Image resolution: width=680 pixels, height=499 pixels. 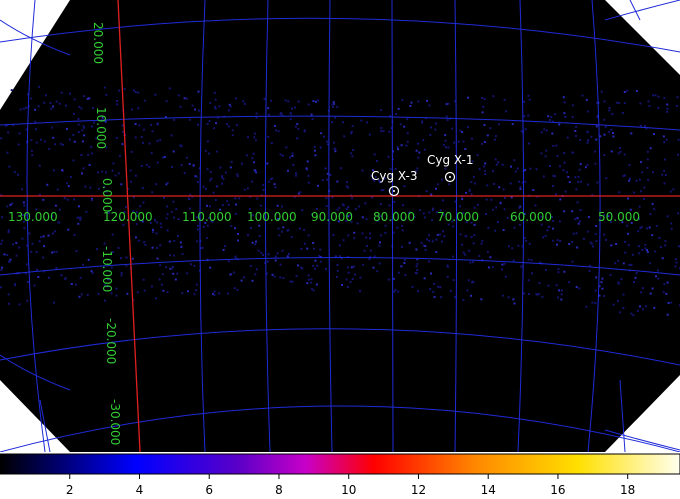 I want to click on colorbar-tick-label: 16, so click(x=557, y=490).